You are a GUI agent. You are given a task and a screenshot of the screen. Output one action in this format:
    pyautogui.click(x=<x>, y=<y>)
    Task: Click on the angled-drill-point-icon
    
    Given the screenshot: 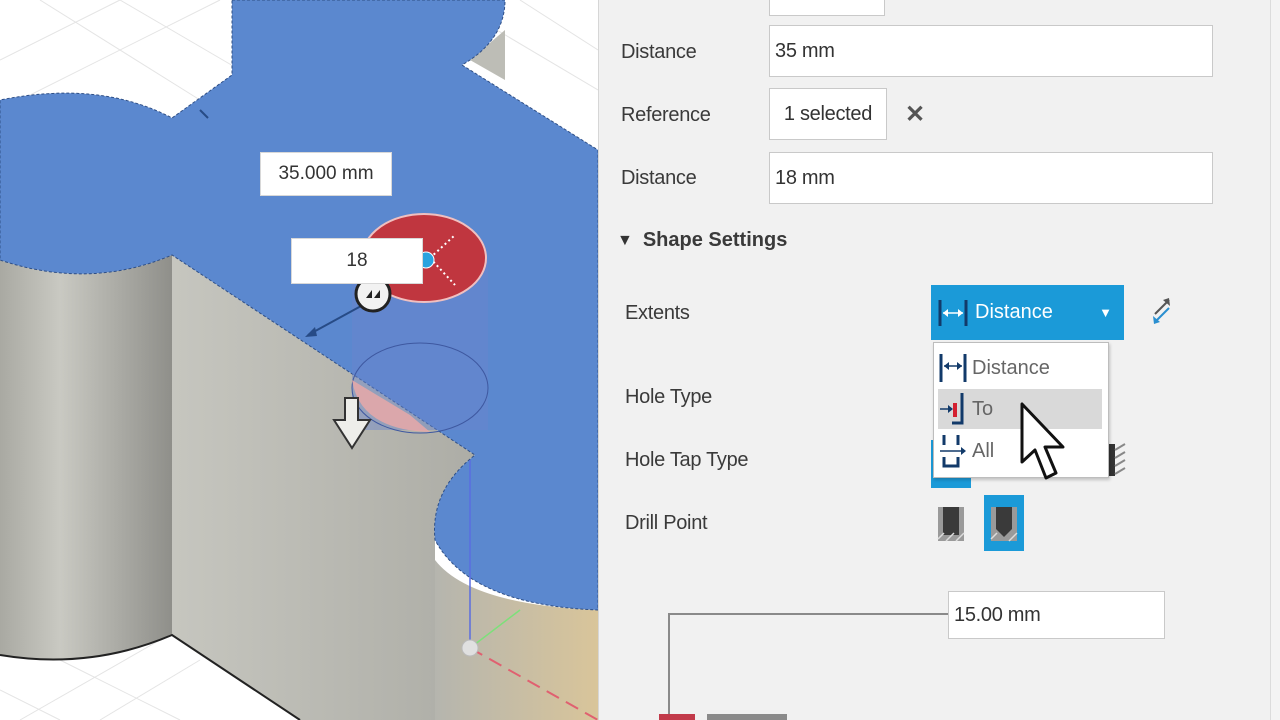 What is the action you would take?
    pyautogui.click(x=1004, y=523)
    